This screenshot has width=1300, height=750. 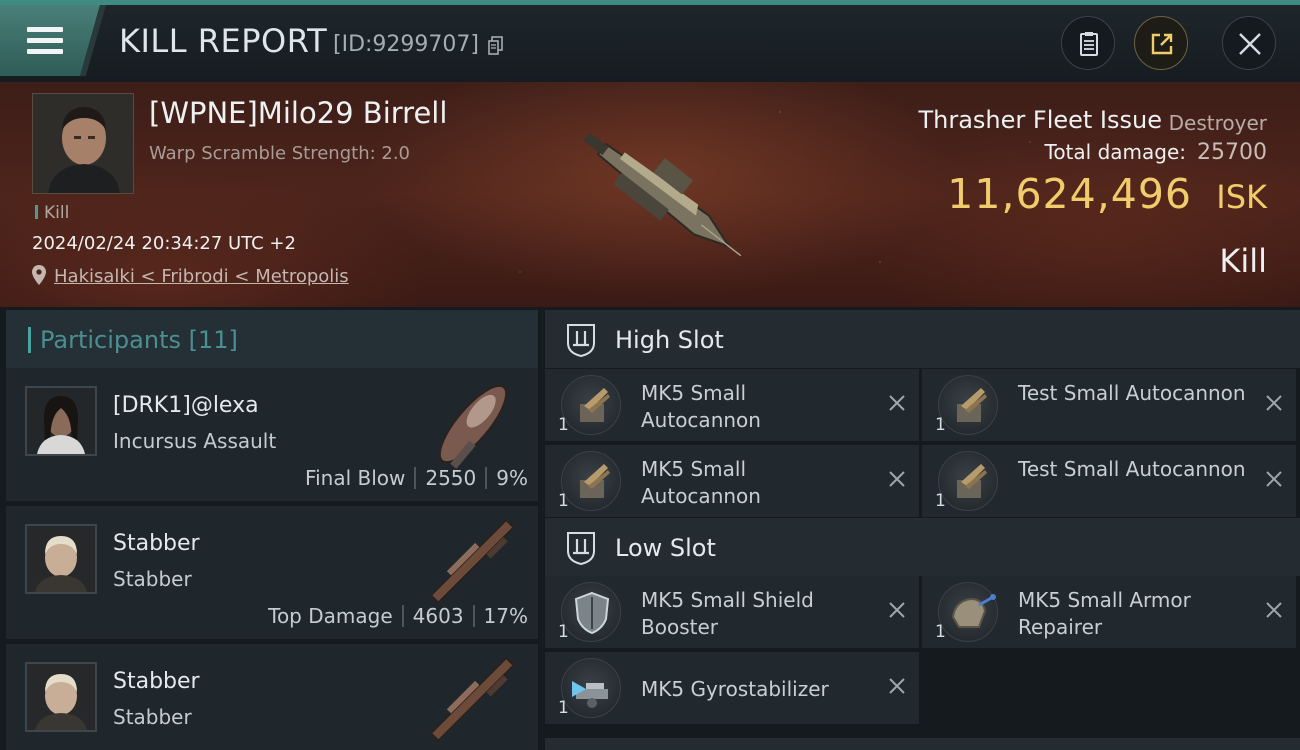 What do you see at coordinates (512, 478) in the screenshot?
I see `participant-damage-percent: 9%` at bounding box center [512, 478].